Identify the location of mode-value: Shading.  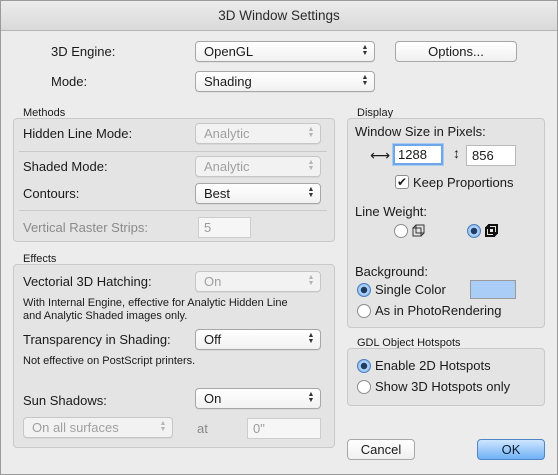
(228, 81).